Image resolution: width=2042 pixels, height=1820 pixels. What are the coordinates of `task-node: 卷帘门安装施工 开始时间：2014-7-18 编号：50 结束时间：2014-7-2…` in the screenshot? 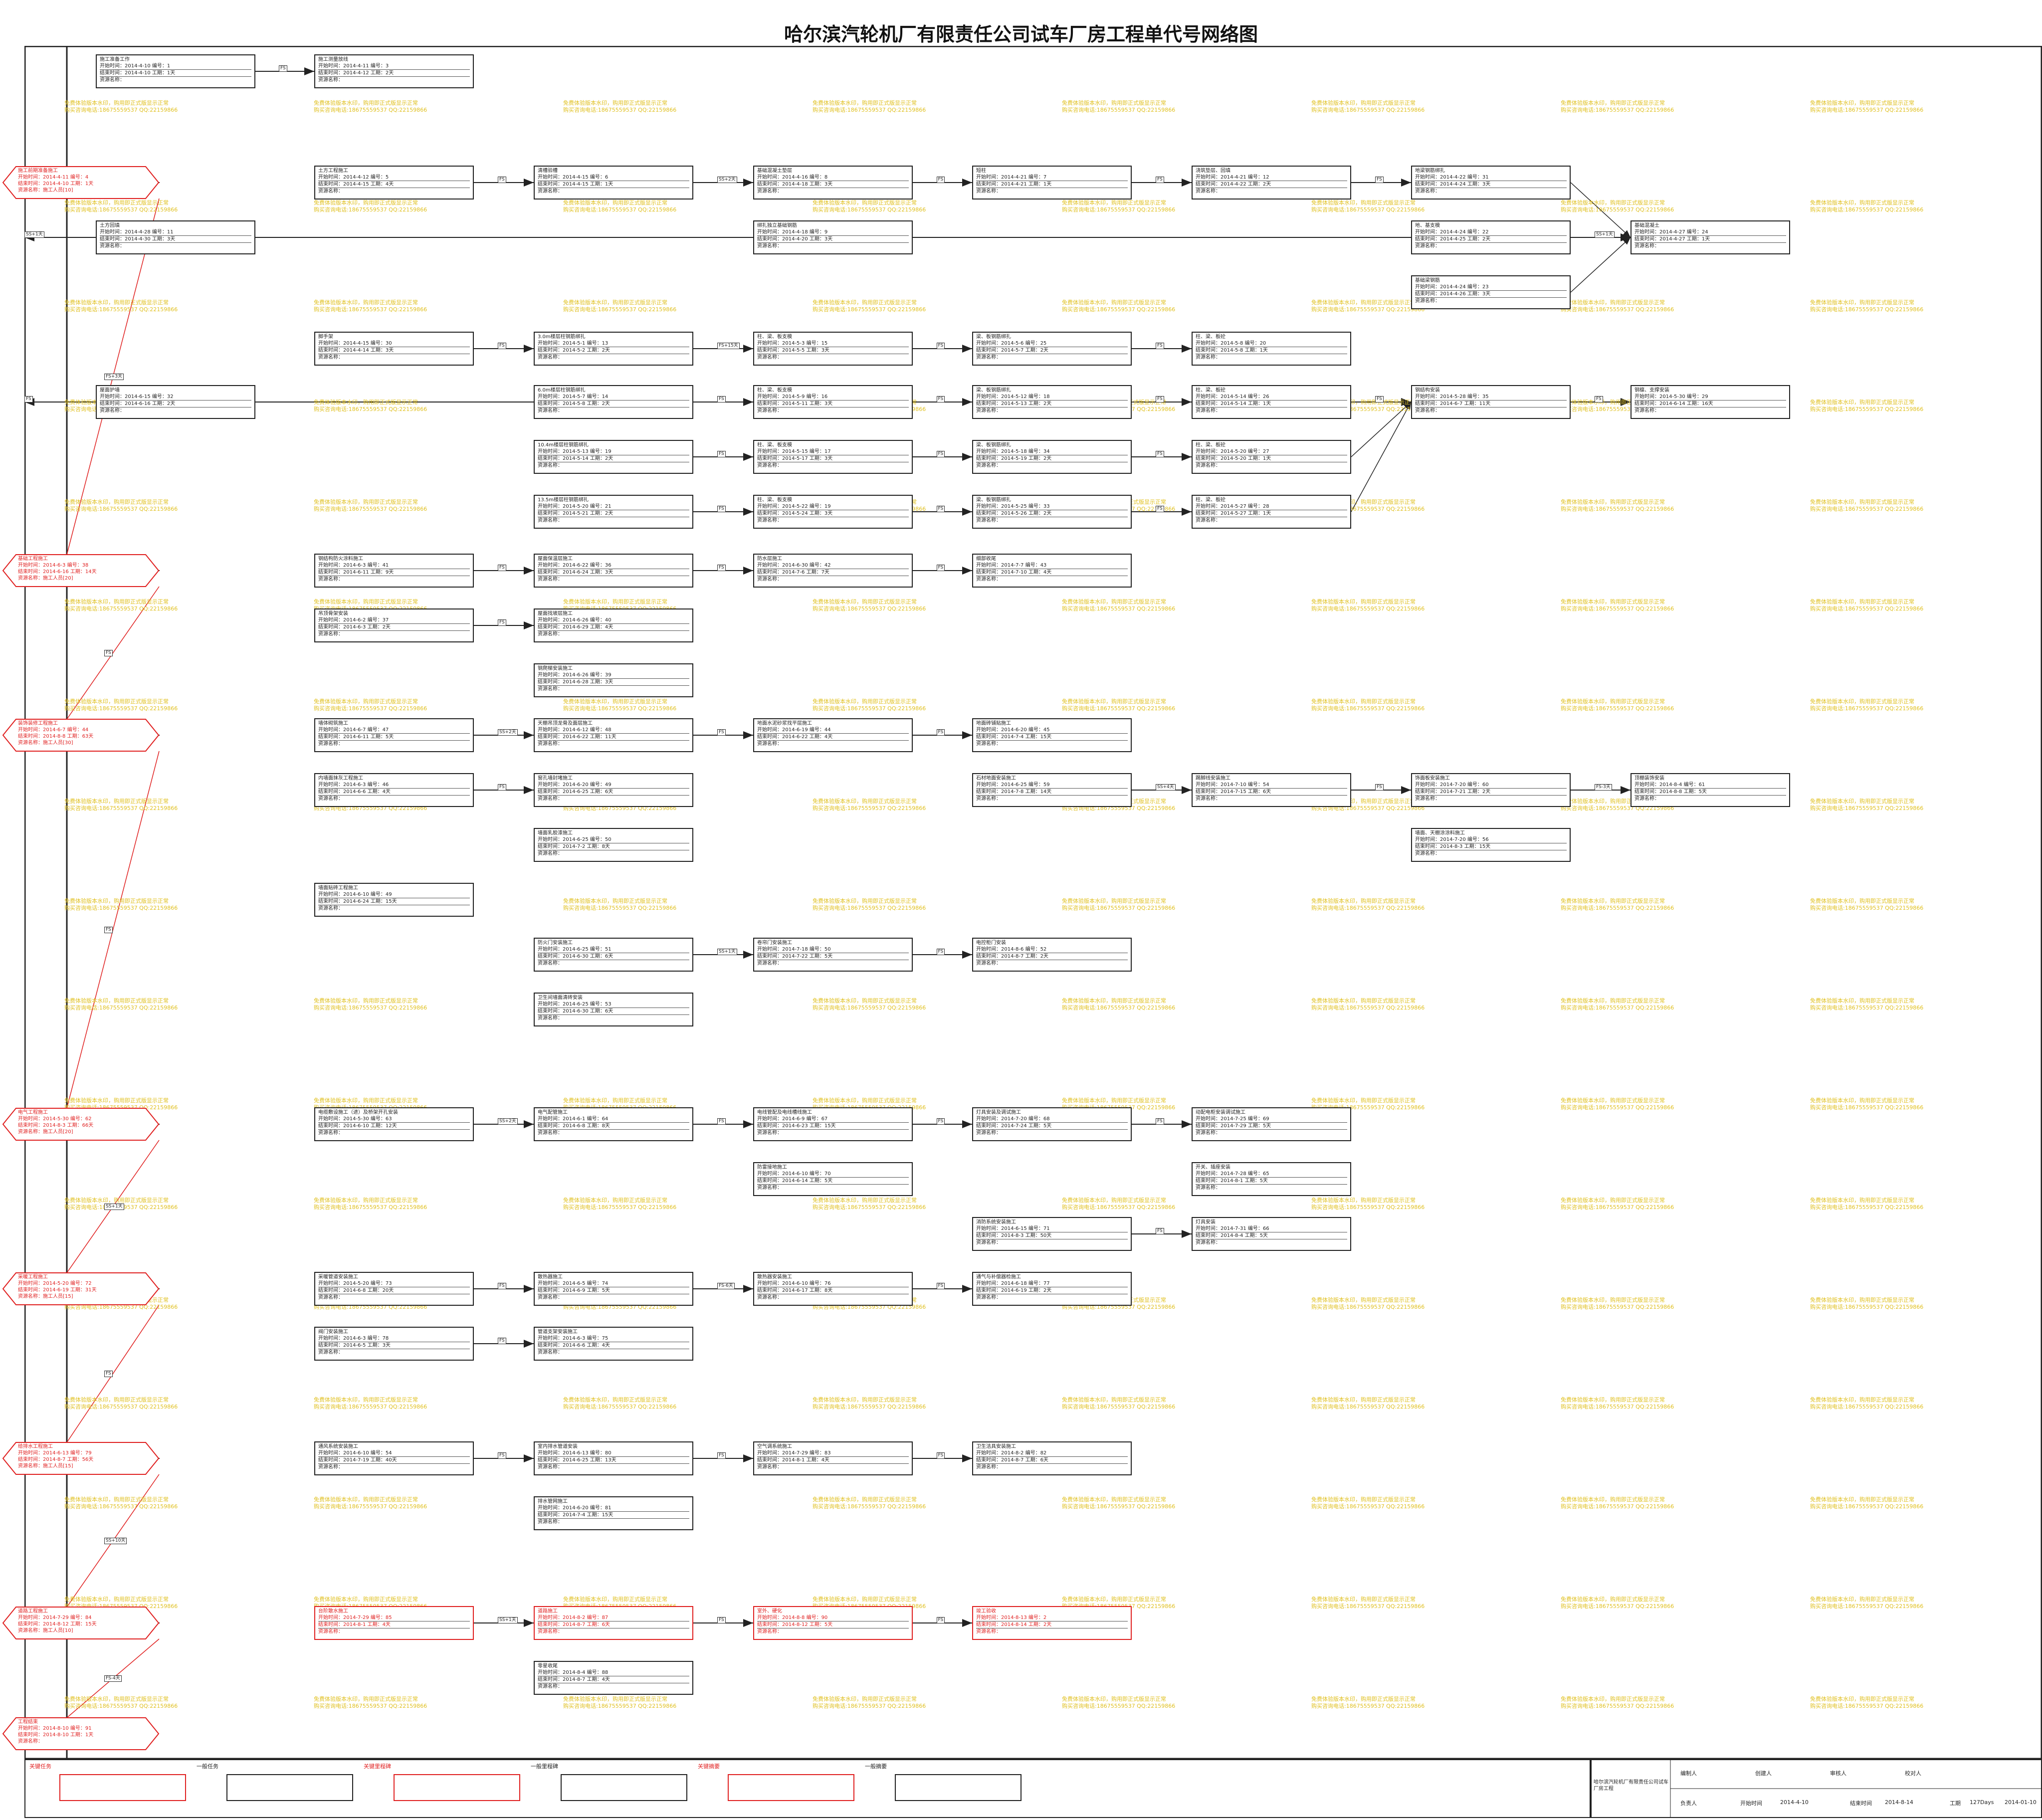 It's located at (833, 955).